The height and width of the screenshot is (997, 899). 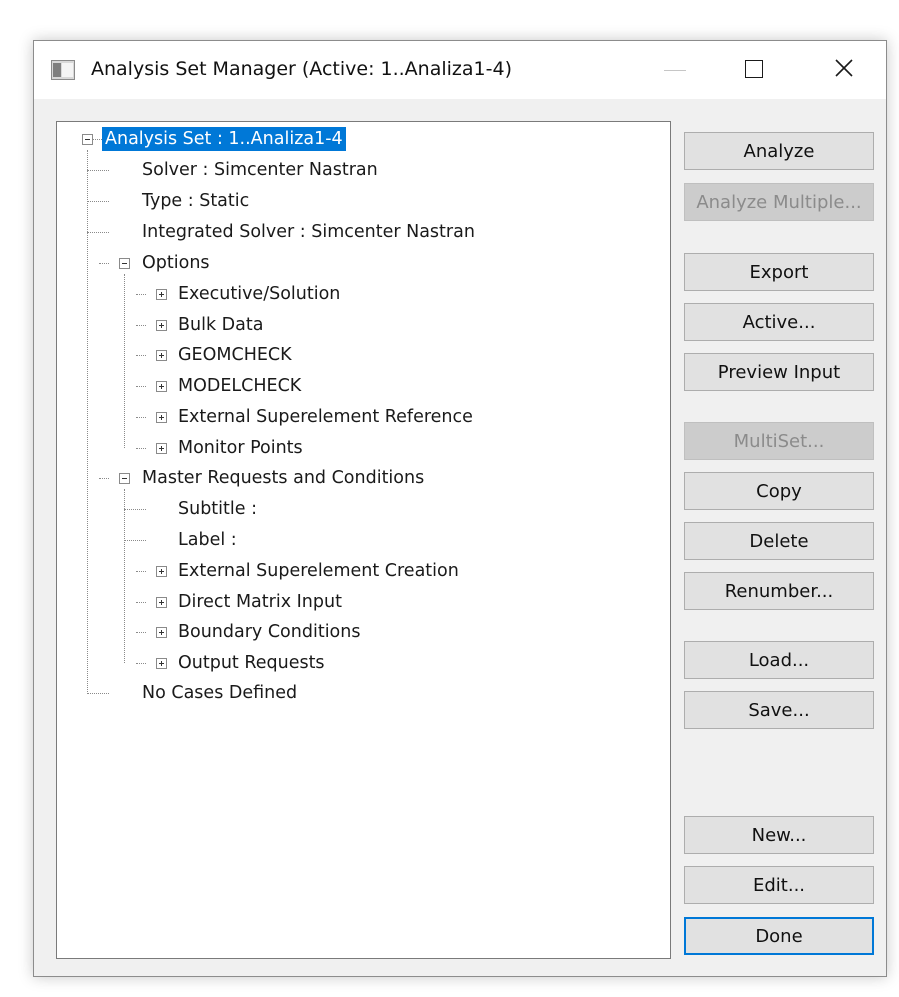 I want to click on tree-node-label: Label :, so click(x=207, y=540).